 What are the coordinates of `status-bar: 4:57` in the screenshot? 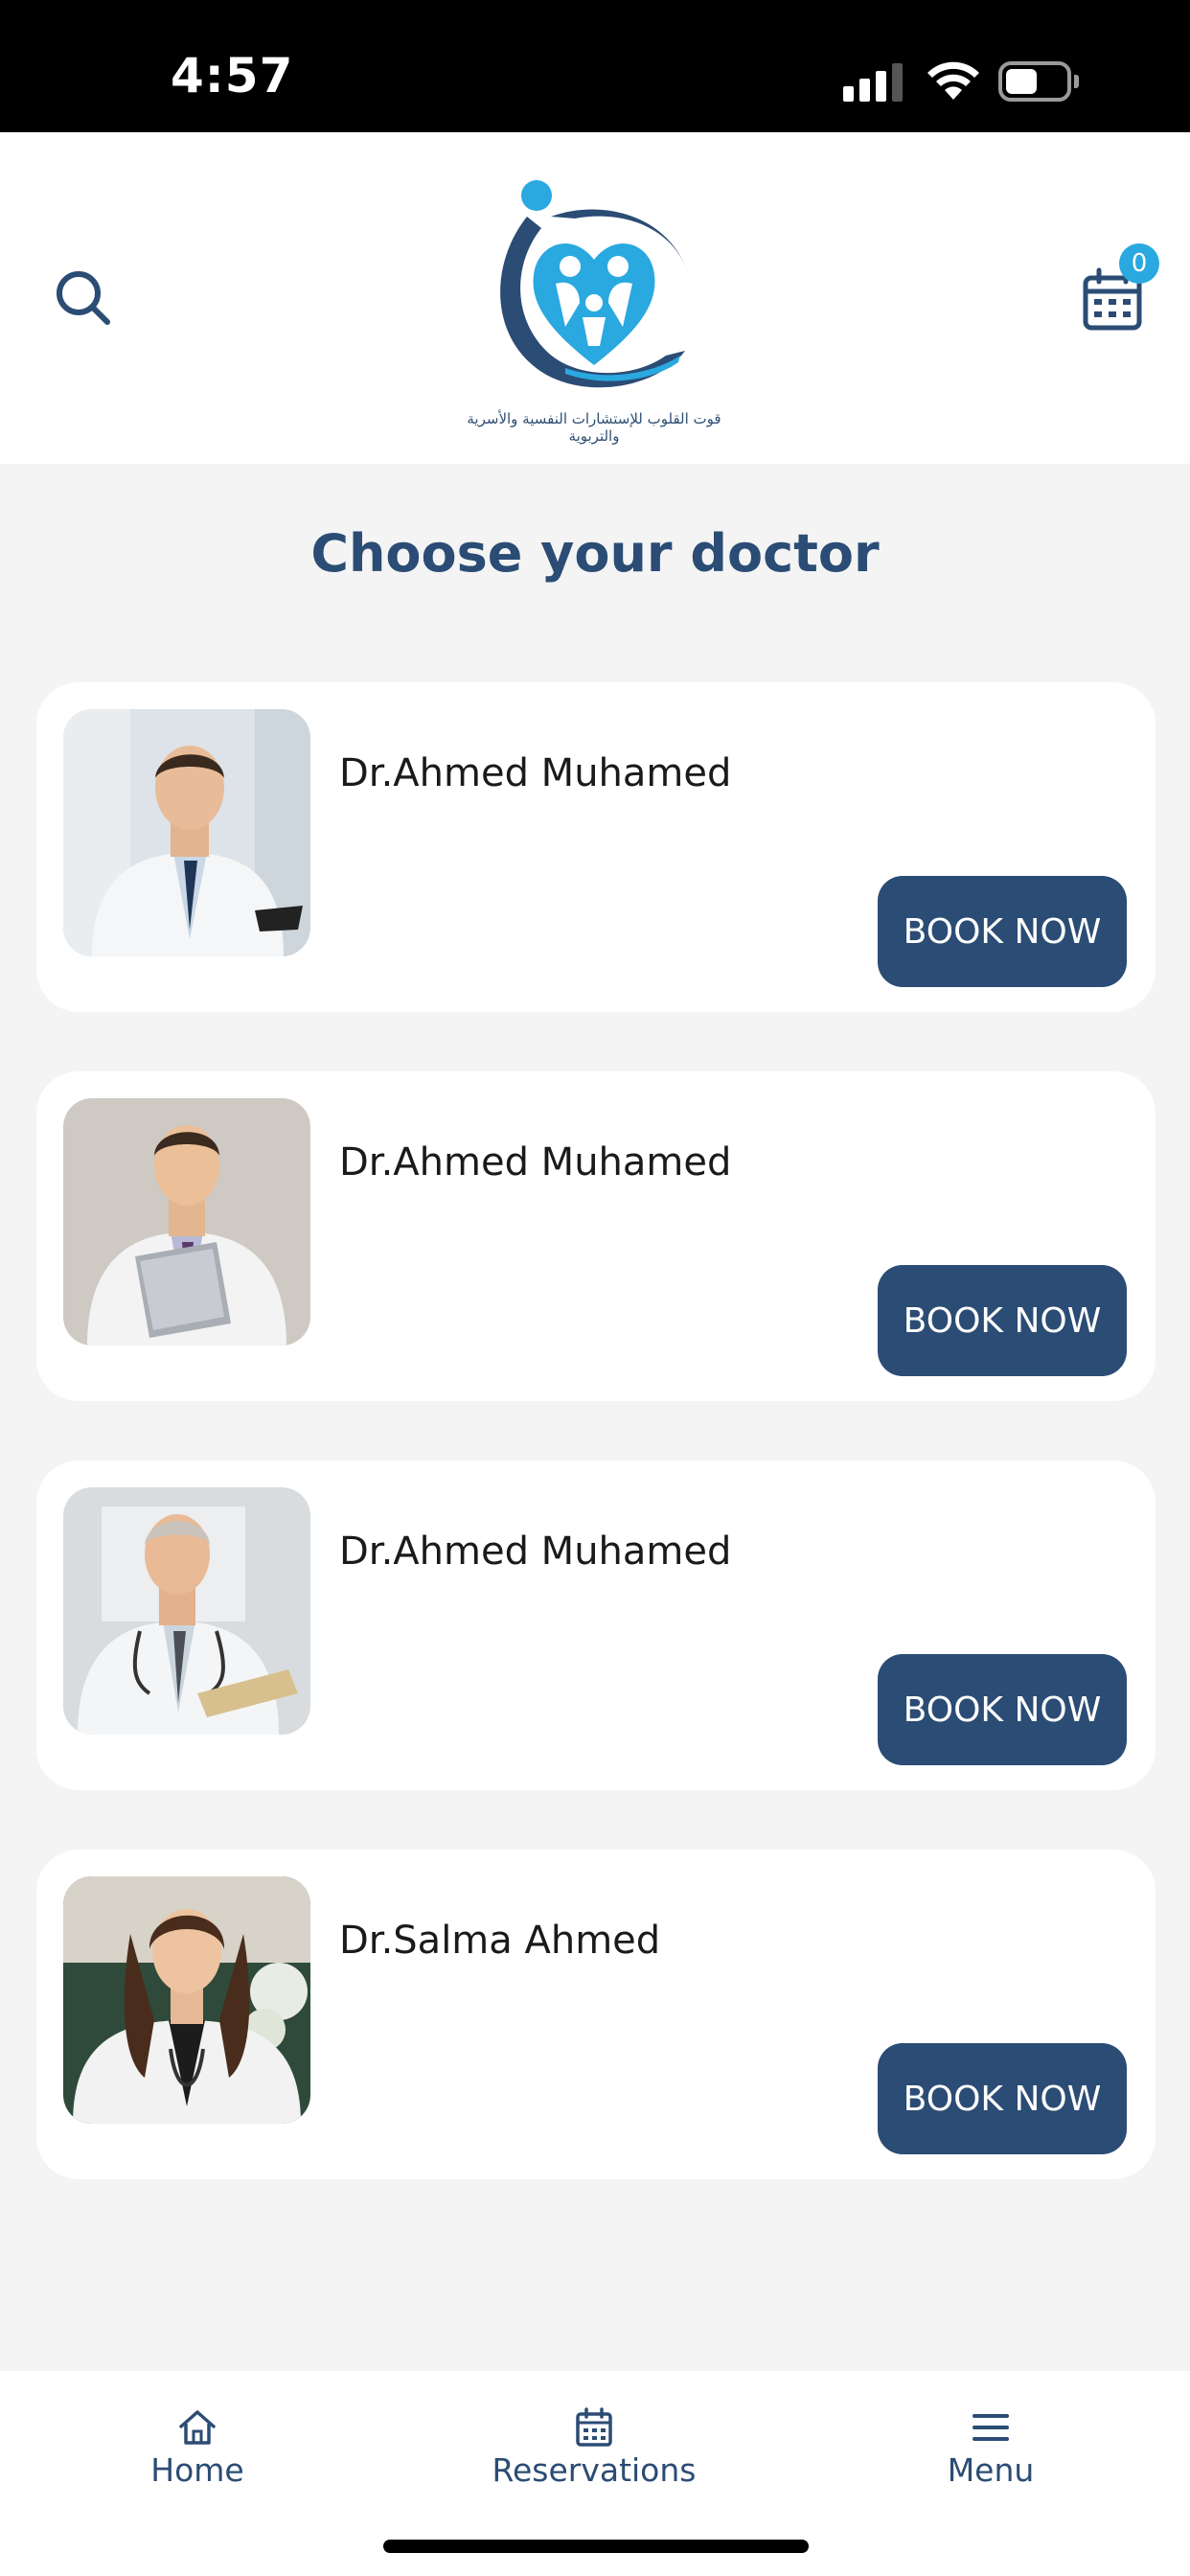 It's located at (595, 66).